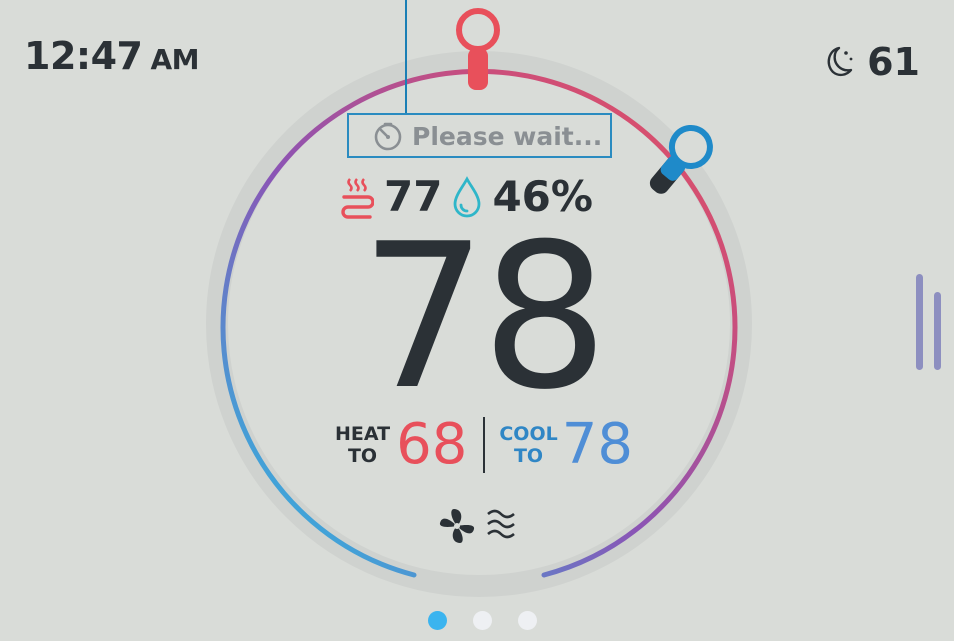 The height and width of the screenshot is (641, 954). Describe the element at coordinates (501, 524) in the screenshot. I see `airflow-icon` at that location.